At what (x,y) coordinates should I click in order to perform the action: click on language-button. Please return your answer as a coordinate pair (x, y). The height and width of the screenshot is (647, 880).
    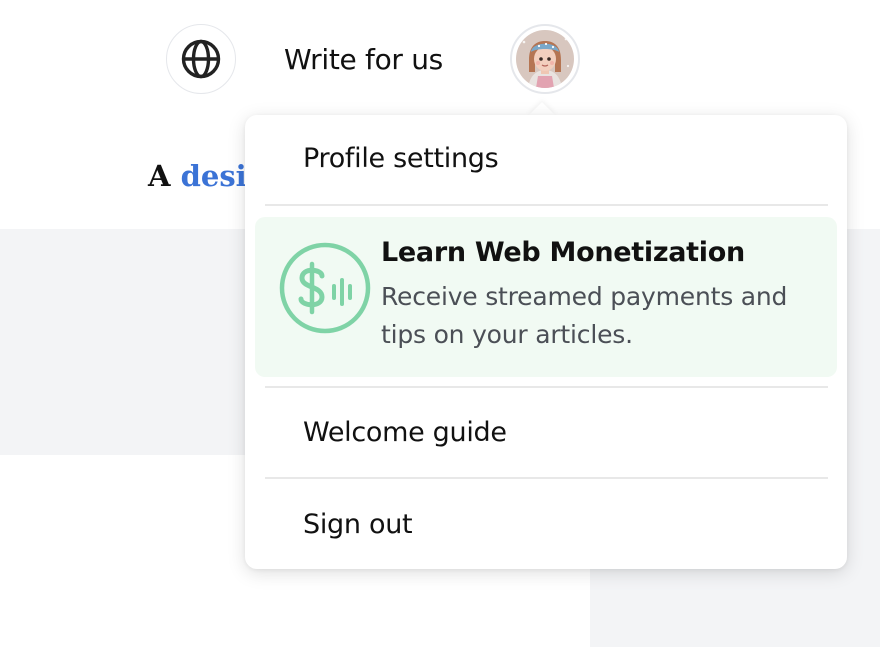
    Looking at the image, I should click on (201, 59).